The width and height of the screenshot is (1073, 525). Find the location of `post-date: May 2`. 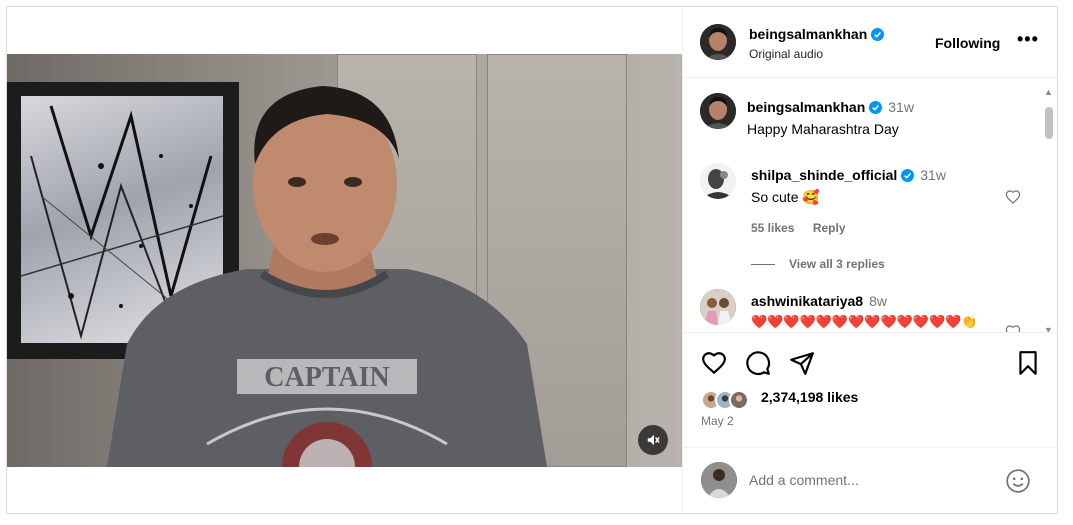

post-date: May 2 is located at coordinates (717, 421).